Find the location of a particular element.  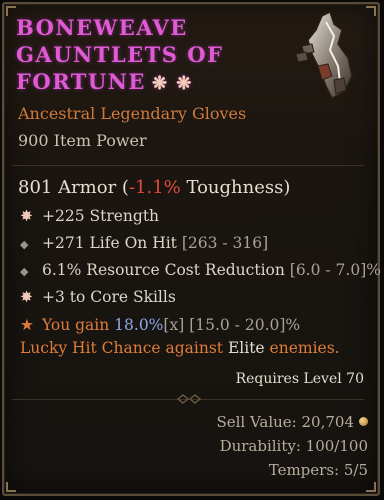

armor-stat: 801 Armor (-1.1% Toughness) is located at coordinates (154, 187).